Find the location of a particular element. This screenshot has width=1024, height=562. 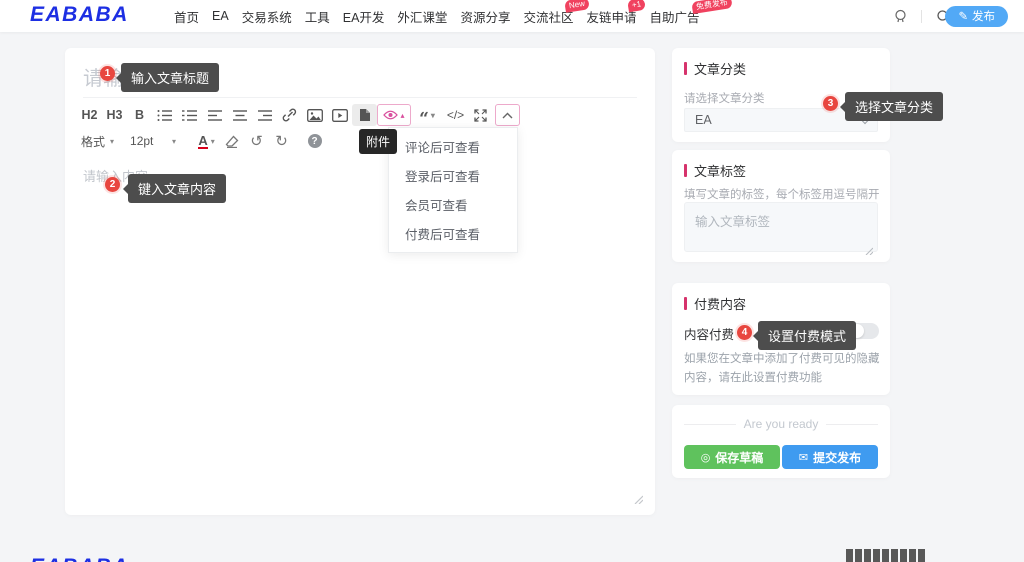

bold-button: B is located at coordinates (139, 115).